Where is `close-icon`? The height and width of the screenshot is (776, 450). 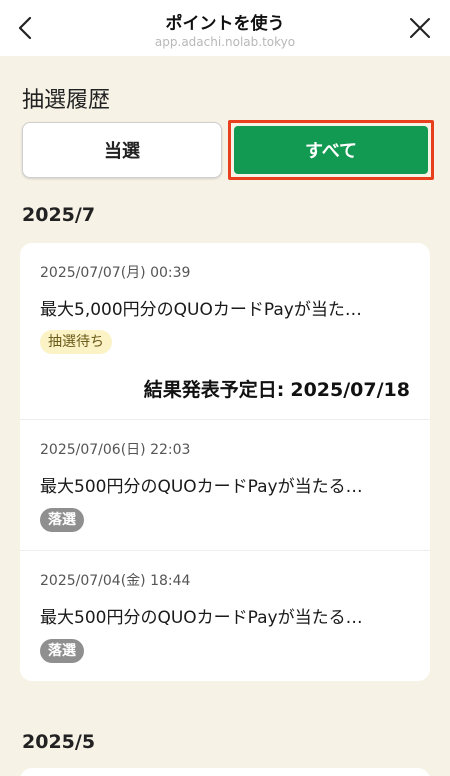
close-icon is located at coordinates (420, 28).